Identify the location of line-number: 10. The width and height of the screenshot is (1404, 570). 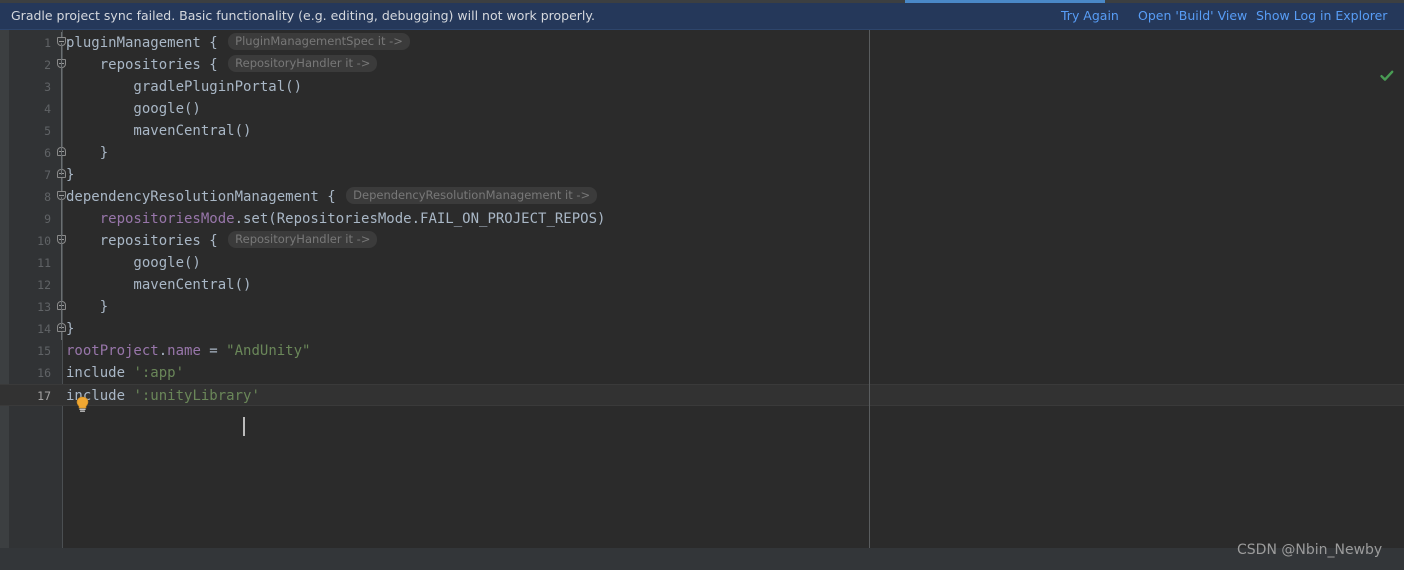
(44, 241).